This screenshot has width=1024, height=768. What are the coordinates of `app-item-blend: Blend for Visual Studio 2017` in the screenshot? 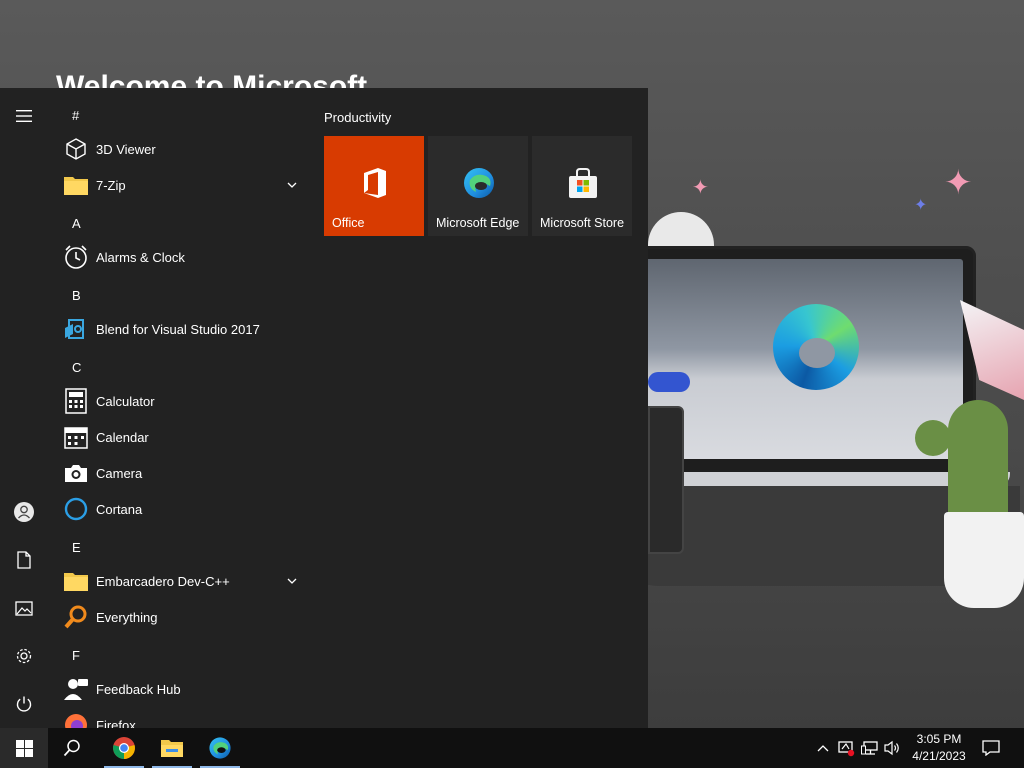 It's located at (184, 329).